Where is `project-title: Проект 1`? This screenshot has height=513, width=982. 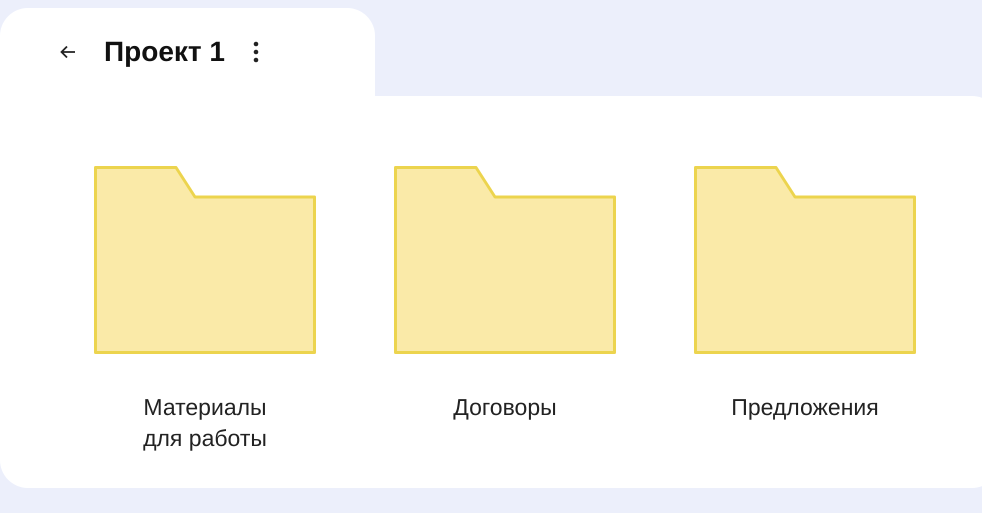 project-title: Проект 1 is located at coordinates (164, 52).